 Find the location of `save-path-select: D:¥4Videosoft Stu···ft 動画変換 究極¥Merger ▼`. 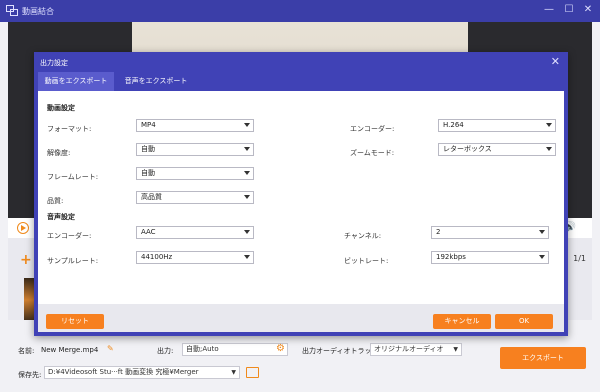

save-path-select: D:¥4Videosoft Stu···ft 動画変換 究極¥Merger ▼ is located at coordinates (142, 372).